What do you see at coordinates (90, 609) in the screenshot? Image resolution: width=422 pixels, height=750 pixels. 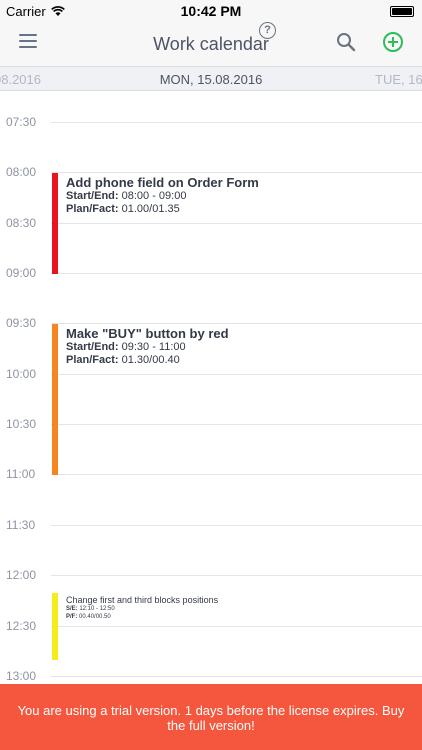 I see `event-start-end: S/E: 12:10 - 12:50` at bounding box center [90, 609].